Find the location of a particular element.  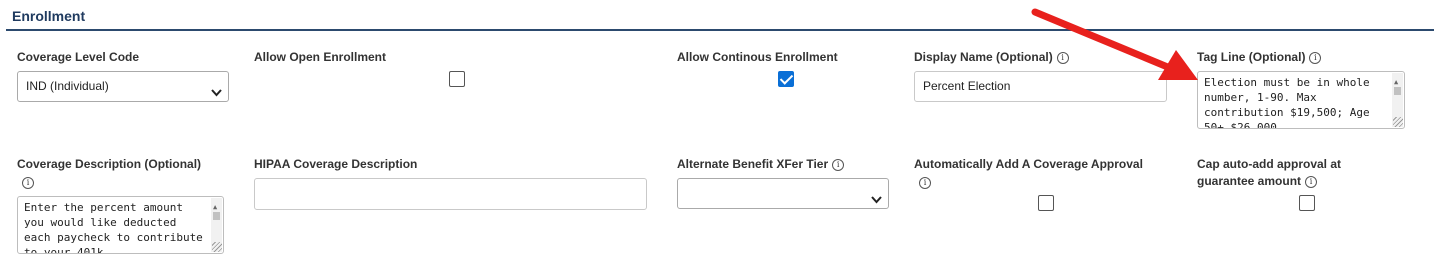

section-divider is located at coordinates (720, 30).